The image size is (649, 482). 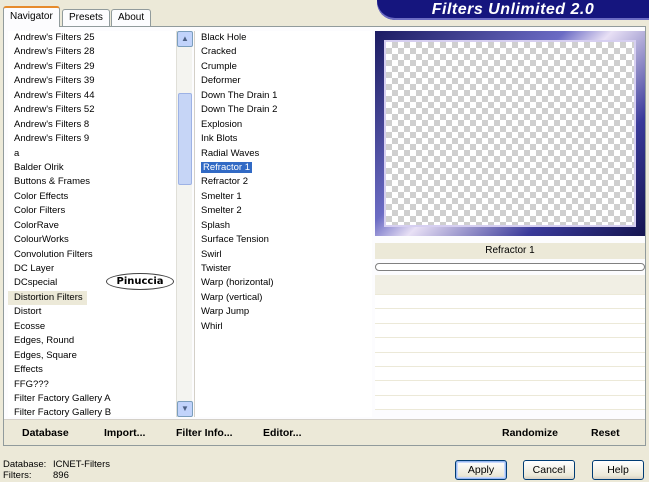 What do you see at coordinates (86, 17) in the screenshot?
I see `tab-presets: Presets` at bounding box center [86, 17].